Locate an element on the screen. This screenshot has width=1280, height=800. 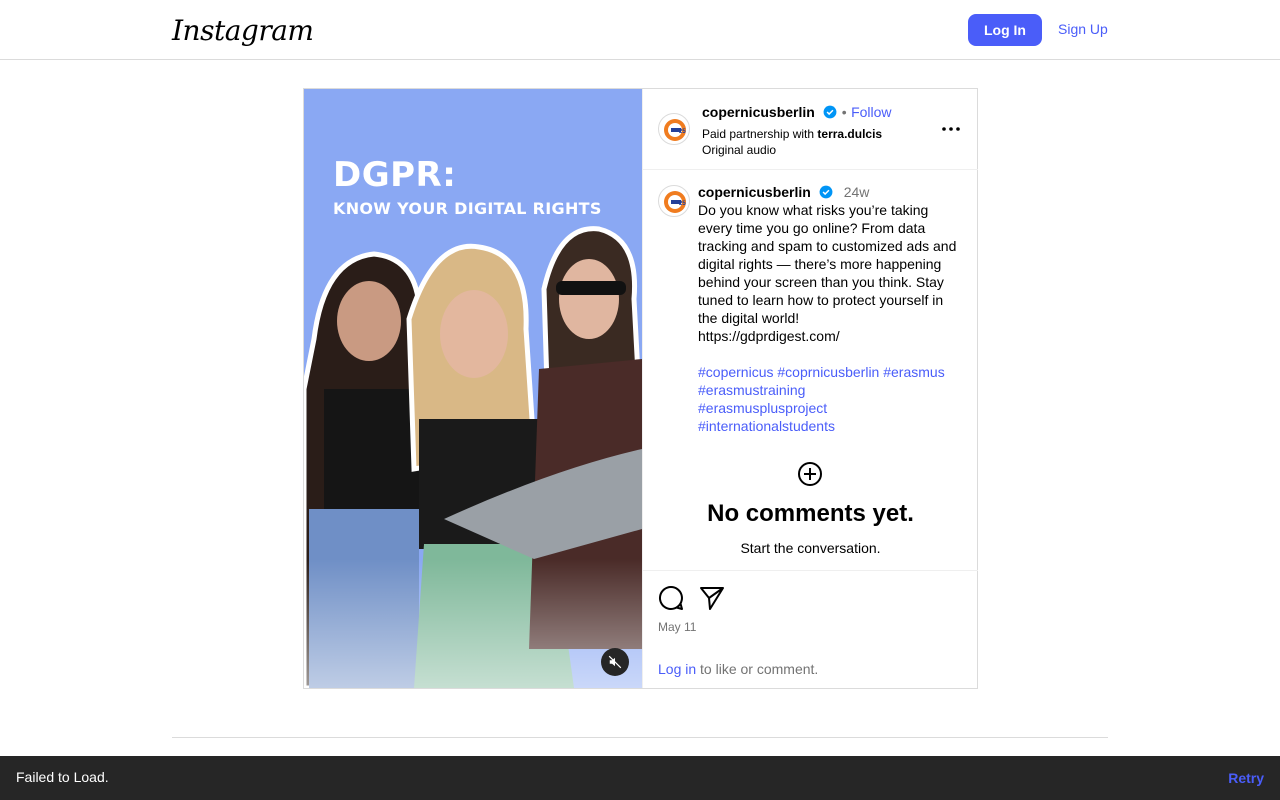
more-options-icon is located at coordinates (951, 129).